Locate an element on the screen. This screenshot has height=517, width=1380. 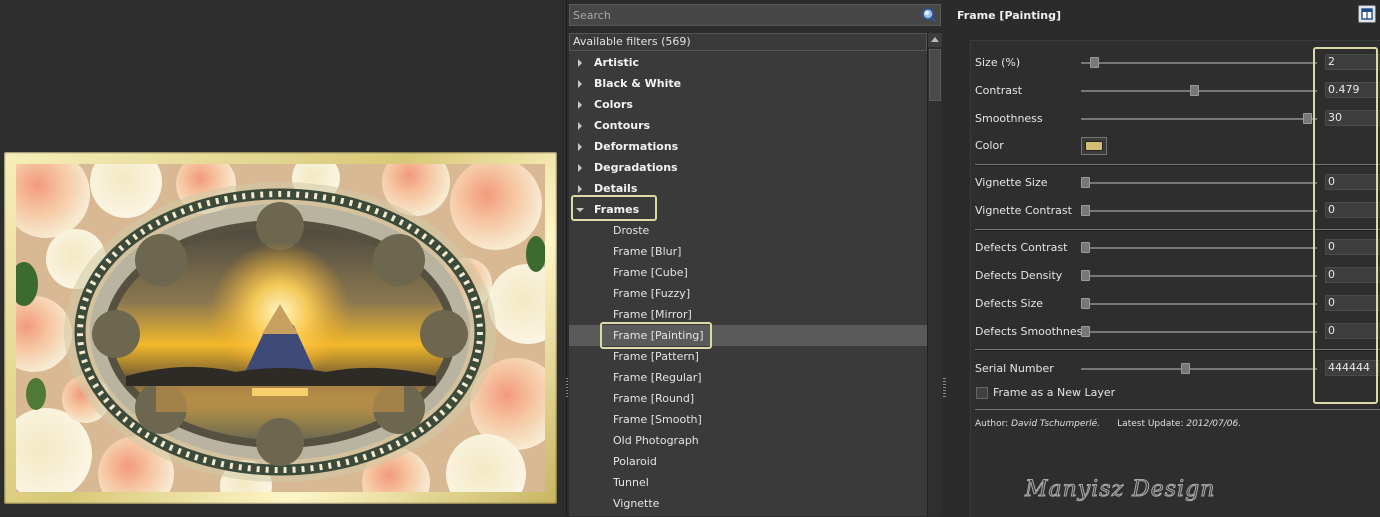
defects-smoothness-value-field: 0 is located at coordinates (1352, 331).